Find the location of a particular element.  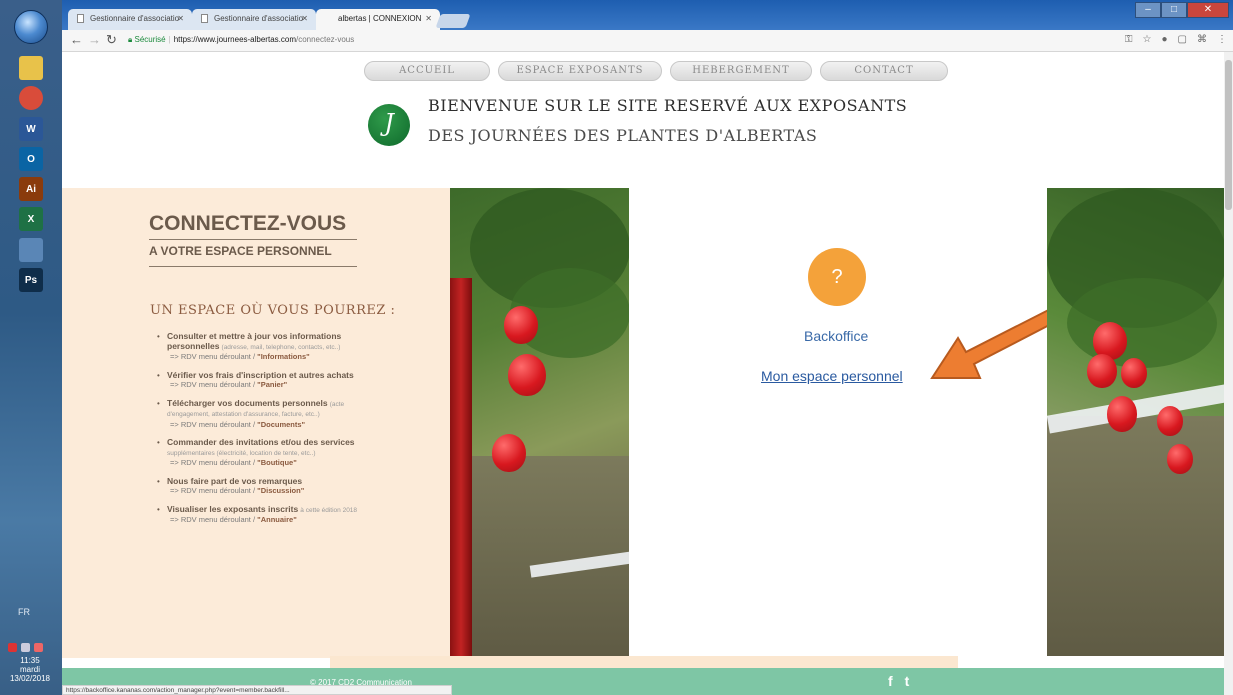

nav-espace-exposants: ESPACE EXPOSANTS is located at coordinates (580, 71).